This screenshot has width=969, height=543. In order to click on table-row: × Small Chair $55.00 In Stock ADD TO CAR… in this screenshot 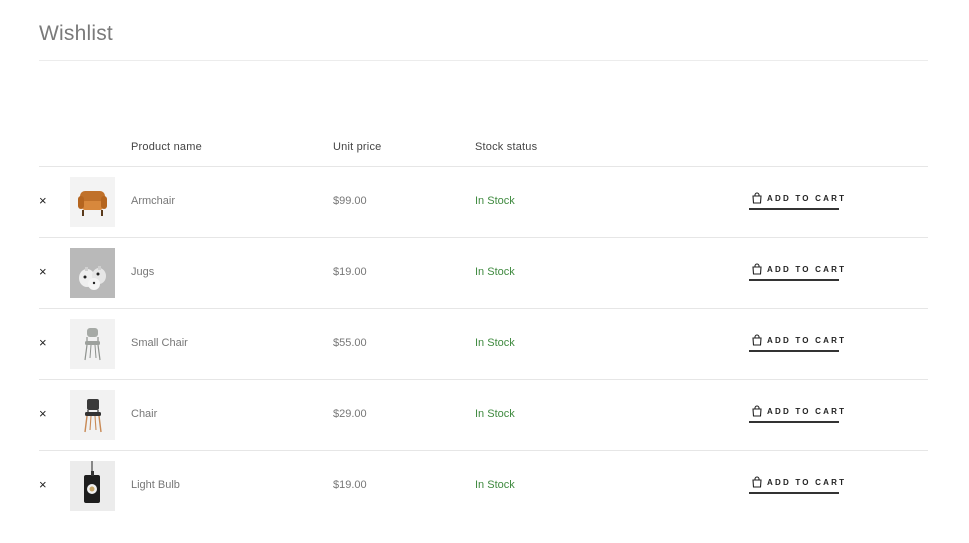, I will do `click(483, 344)`.